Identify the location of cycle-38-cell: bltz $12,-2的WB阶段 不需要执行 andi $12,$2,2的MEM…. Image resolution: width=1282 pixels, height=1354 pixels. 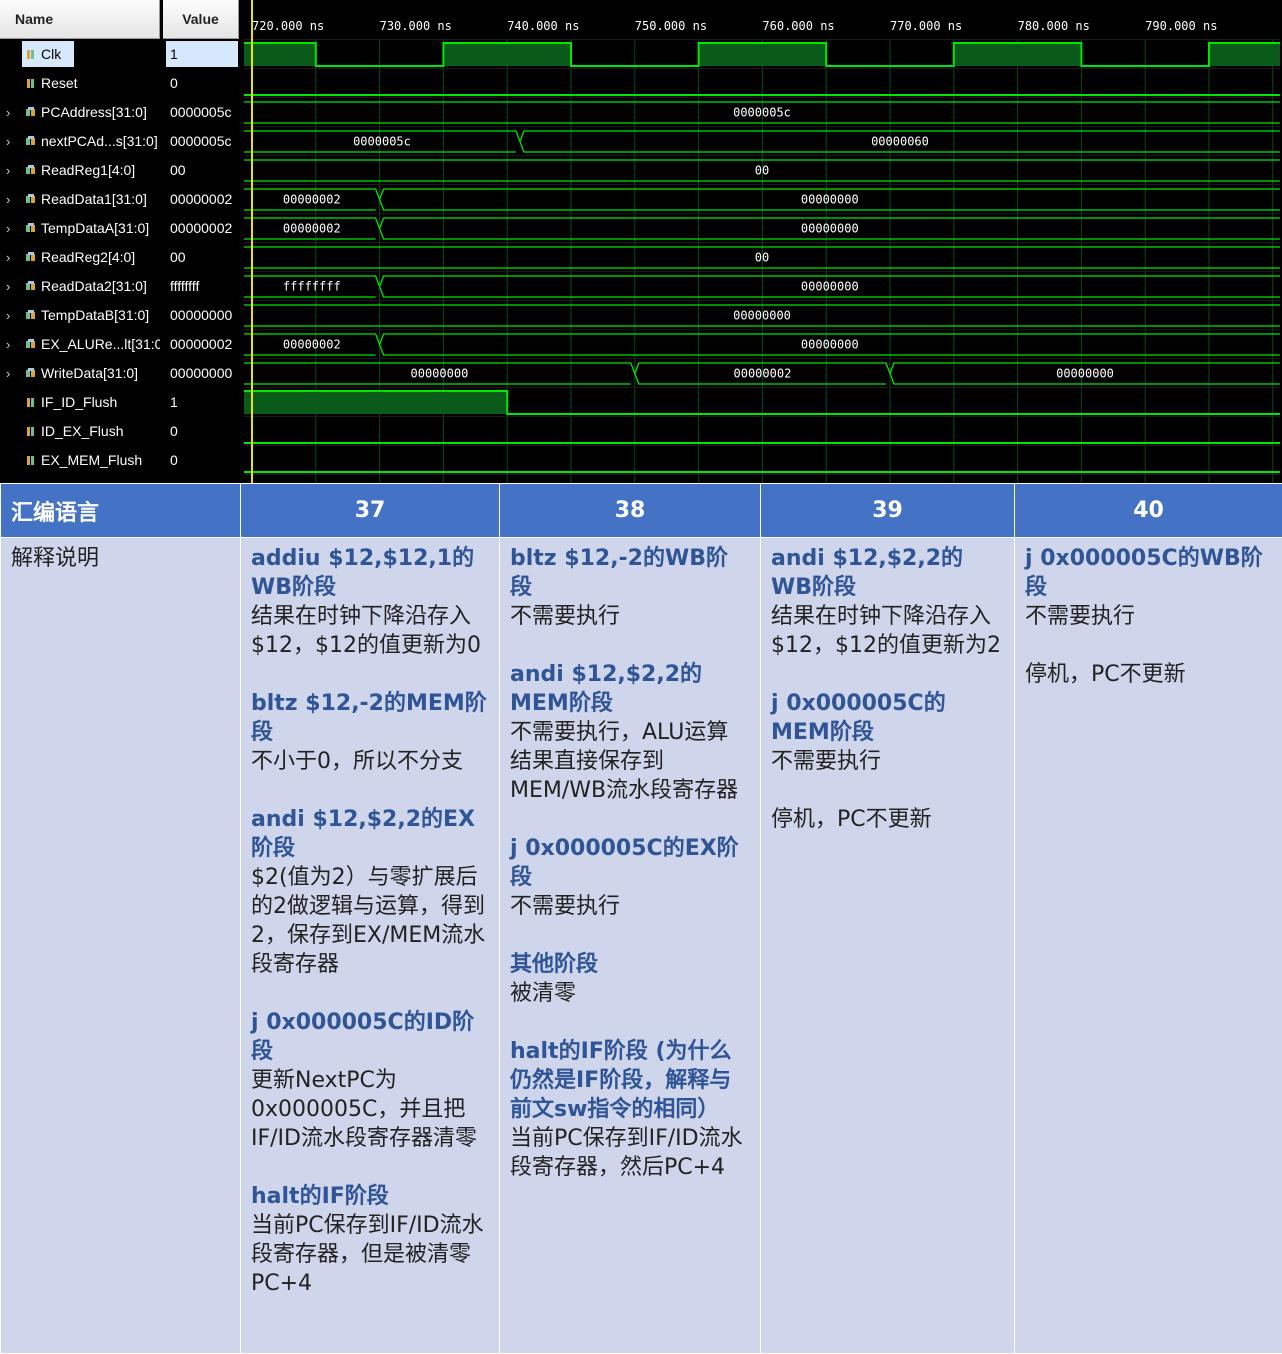
(630, 946).